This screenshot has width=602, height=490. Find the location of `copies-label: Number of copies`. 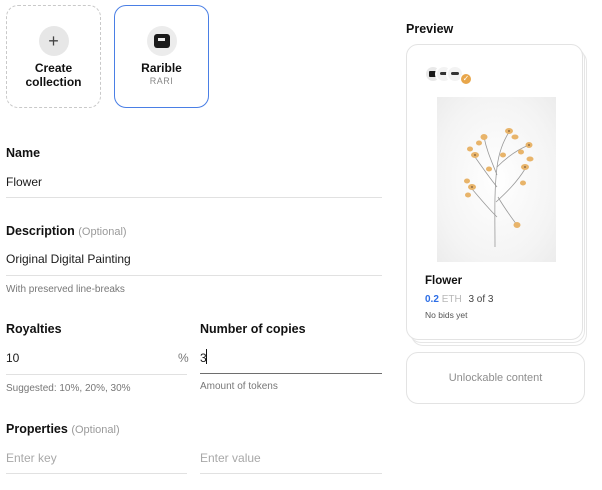

copies-label: Number of copies is located at coordinates (253, 329).